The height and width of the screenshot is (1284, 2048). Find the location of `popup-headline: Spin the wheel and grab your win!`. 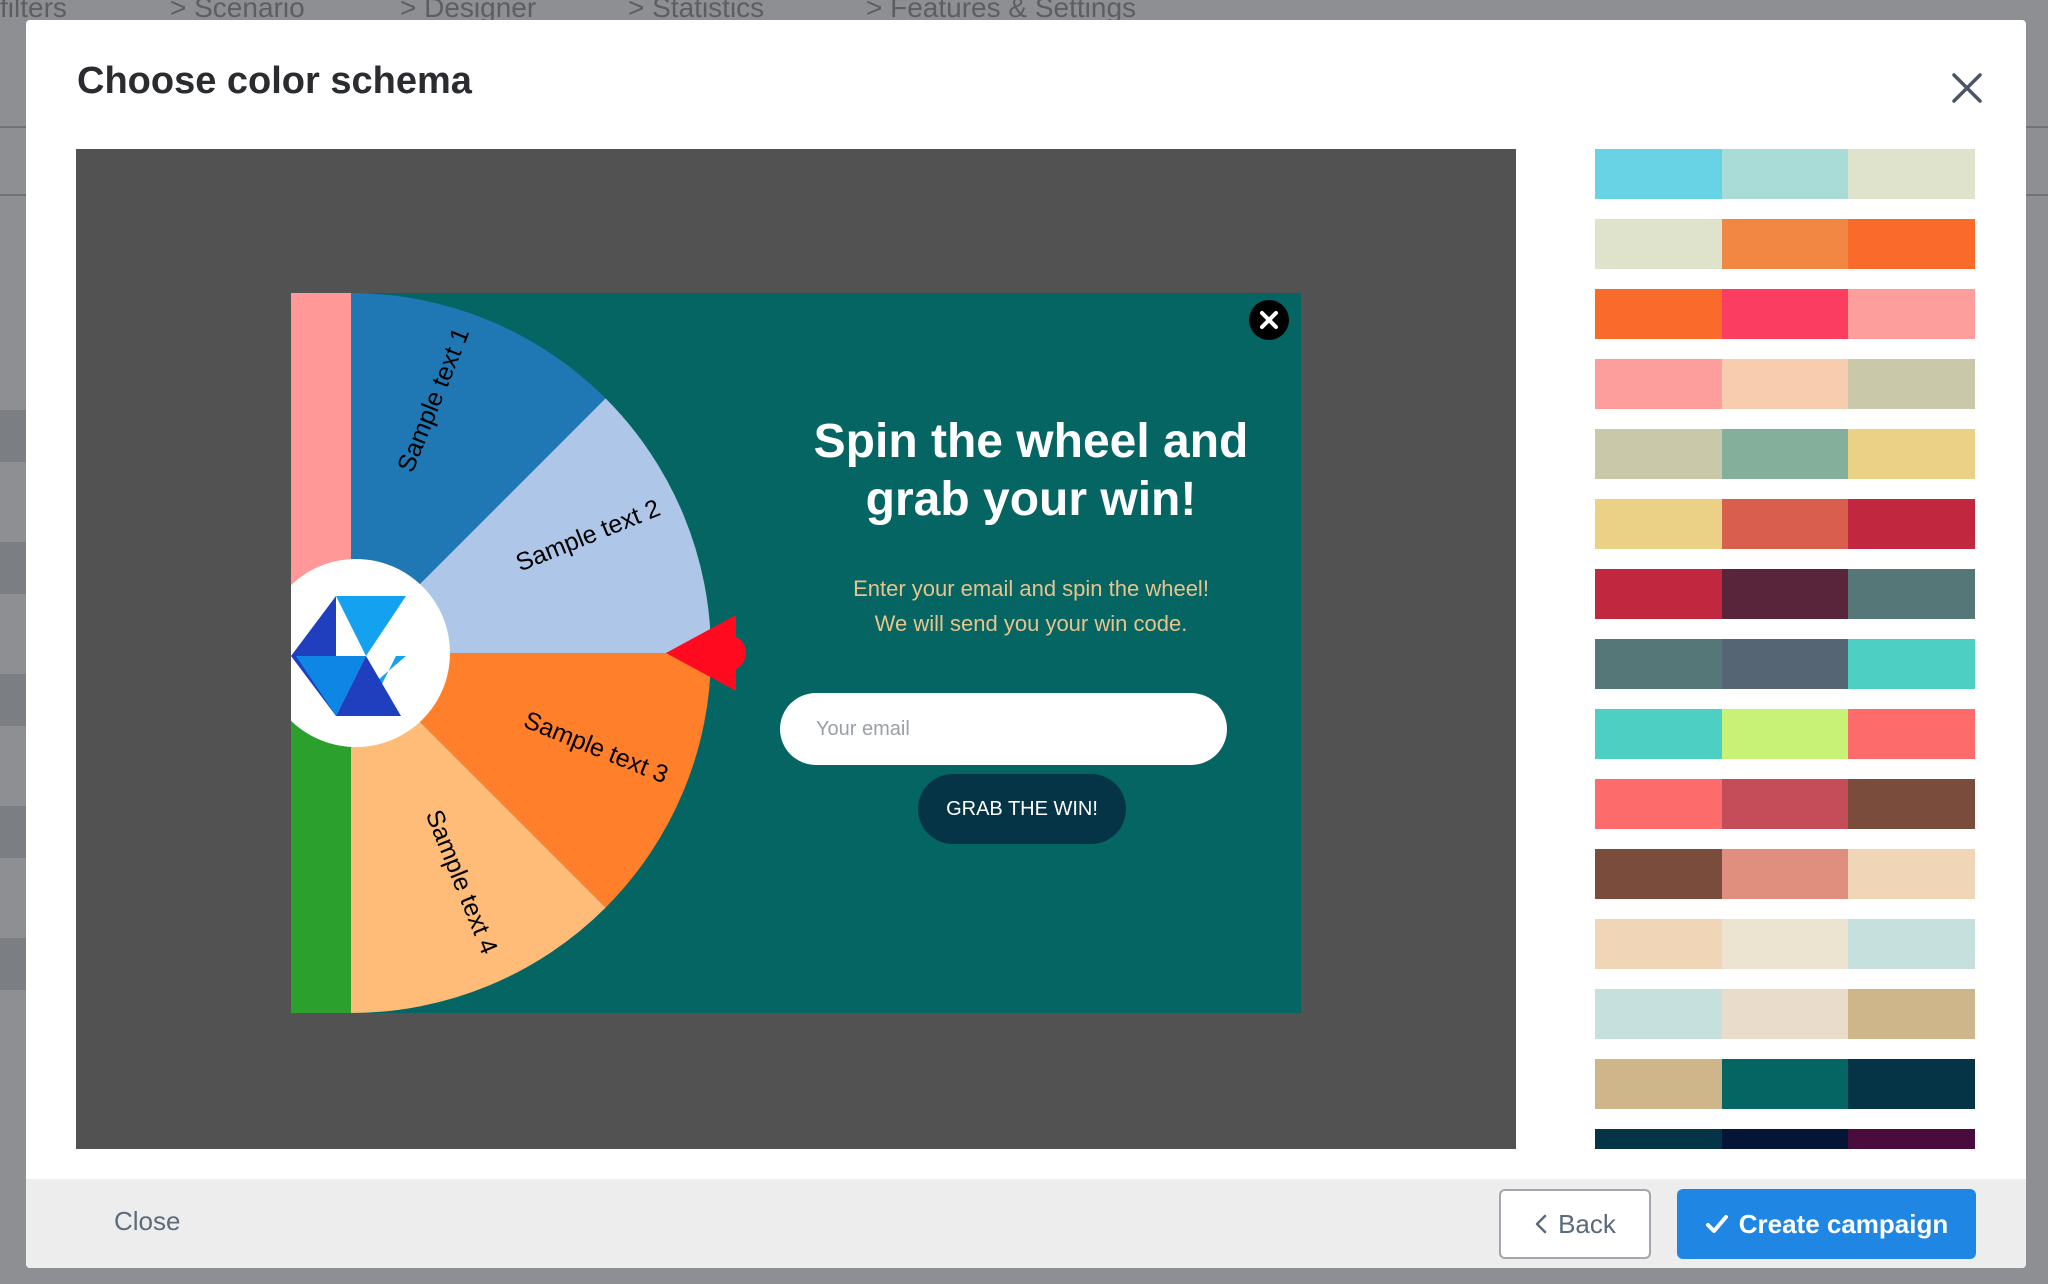

popup-headline: Spin the wheel and grab your win! is located at coordinates (1031, 471).